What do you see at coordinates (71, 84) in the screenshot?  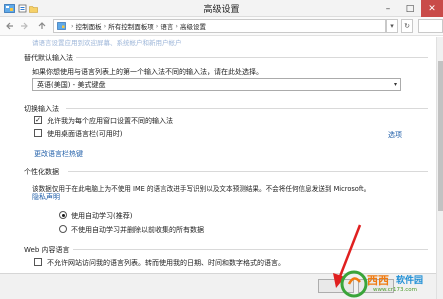 I see `input-method-selected-value: 英语(美国) - 美式键盘` at bounding box center [71, 84].